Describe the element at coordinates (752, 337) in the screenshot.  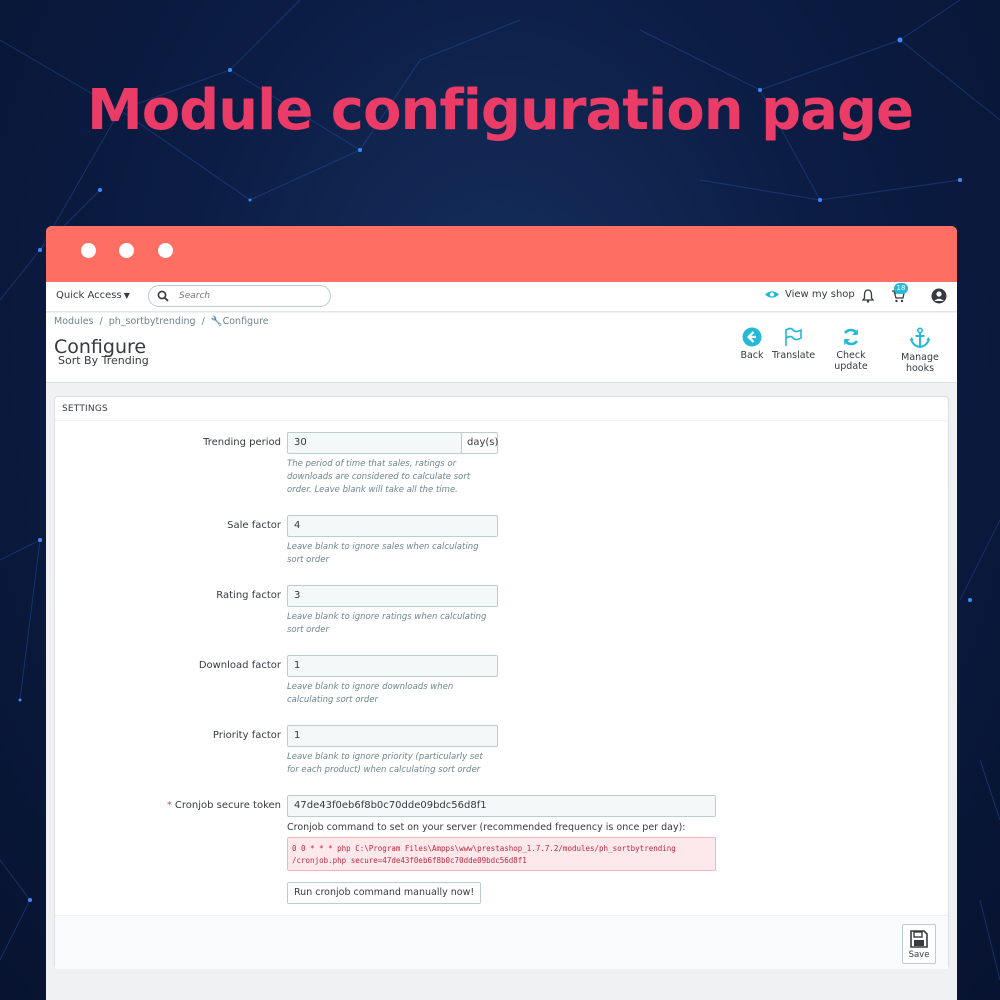
I see `back-arrow-icon` at that location.